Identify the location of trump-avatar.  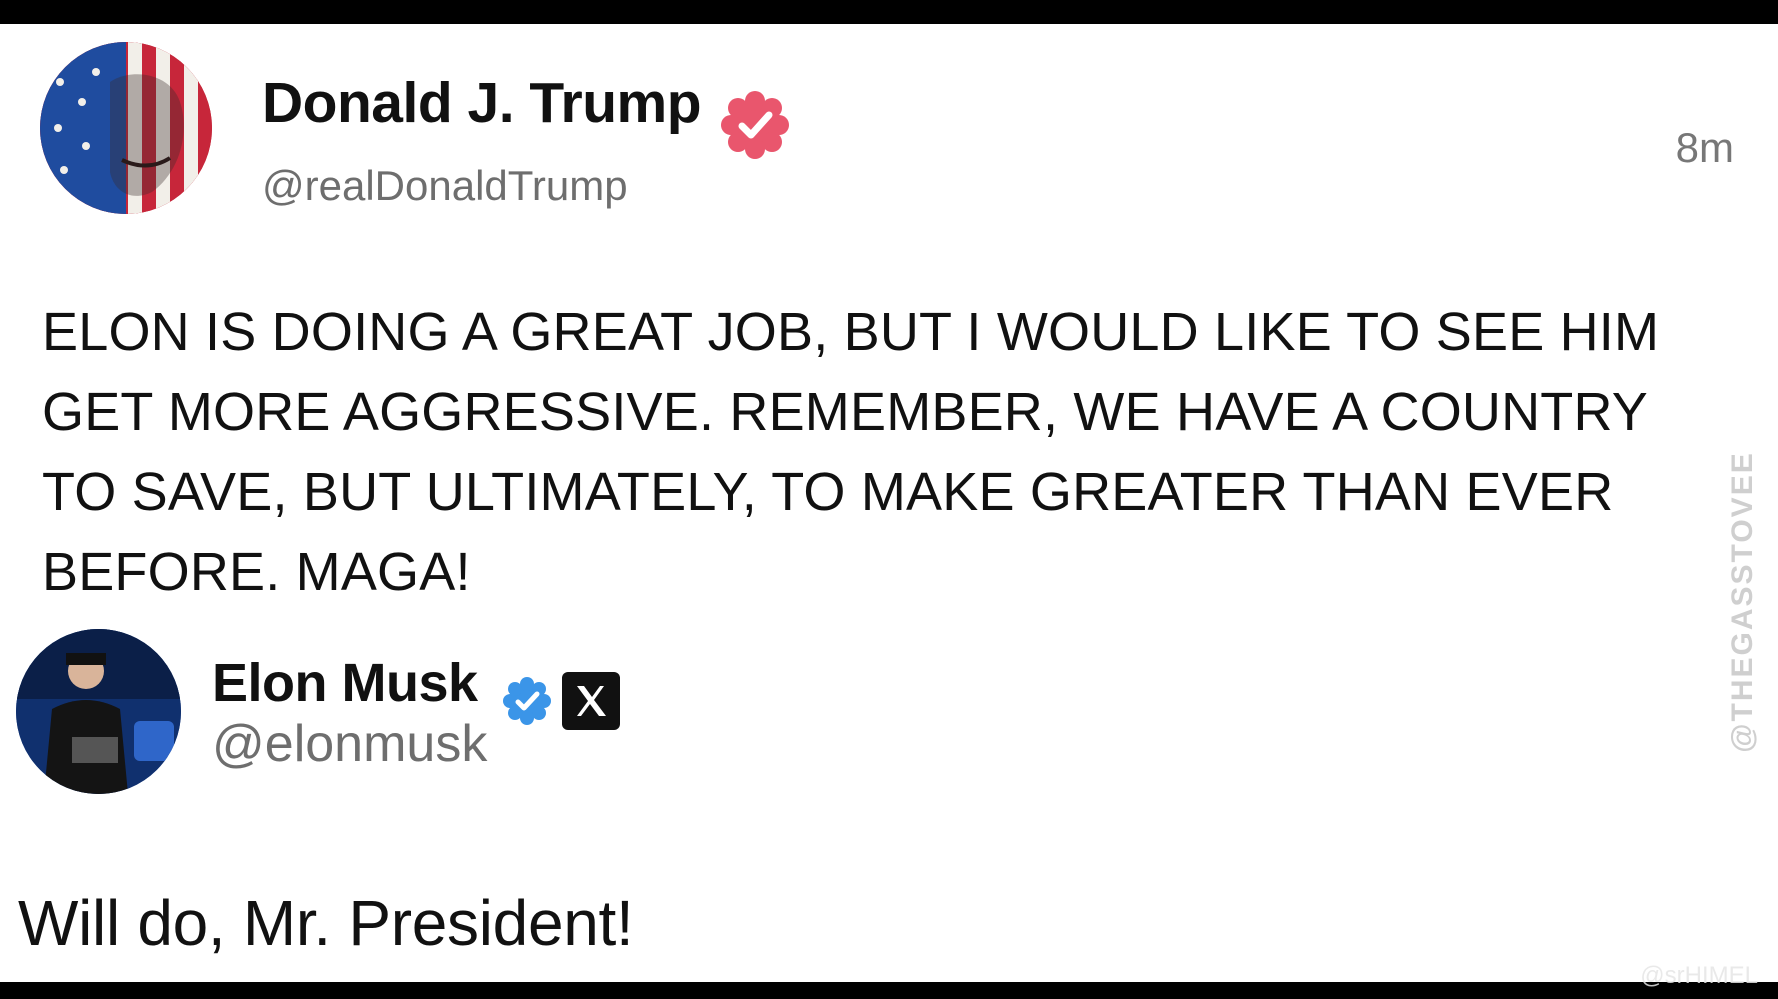
(126, 128).